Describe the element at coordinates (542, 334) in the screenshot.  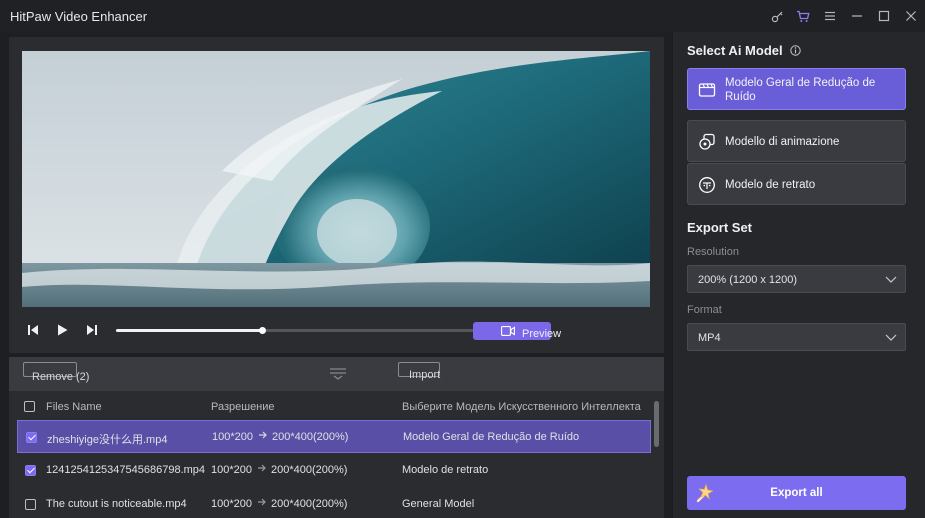
I see `preview-label: Preview` at that location.